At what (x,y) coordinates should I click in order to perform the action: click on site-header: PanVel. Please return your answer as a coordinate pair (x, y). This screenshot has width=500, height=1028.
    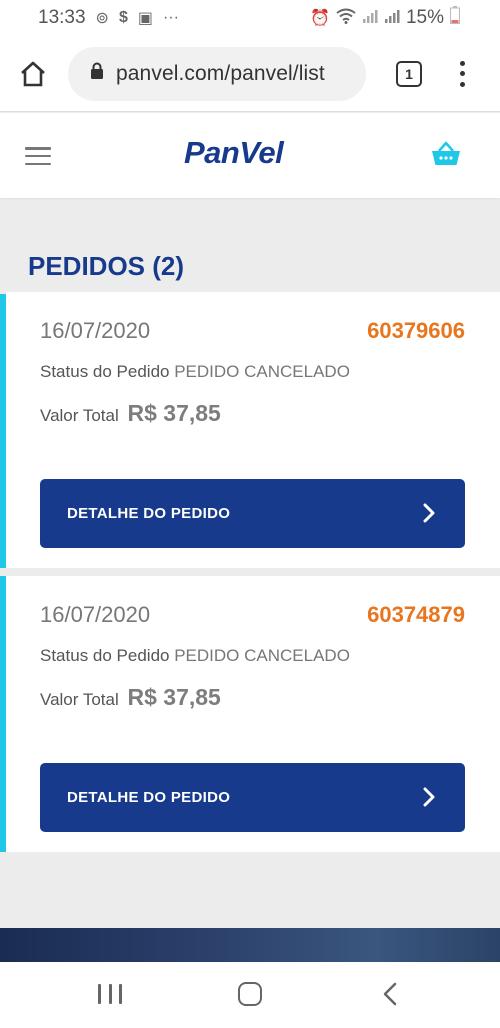
    Looking at the image, I should click on (250, 155).